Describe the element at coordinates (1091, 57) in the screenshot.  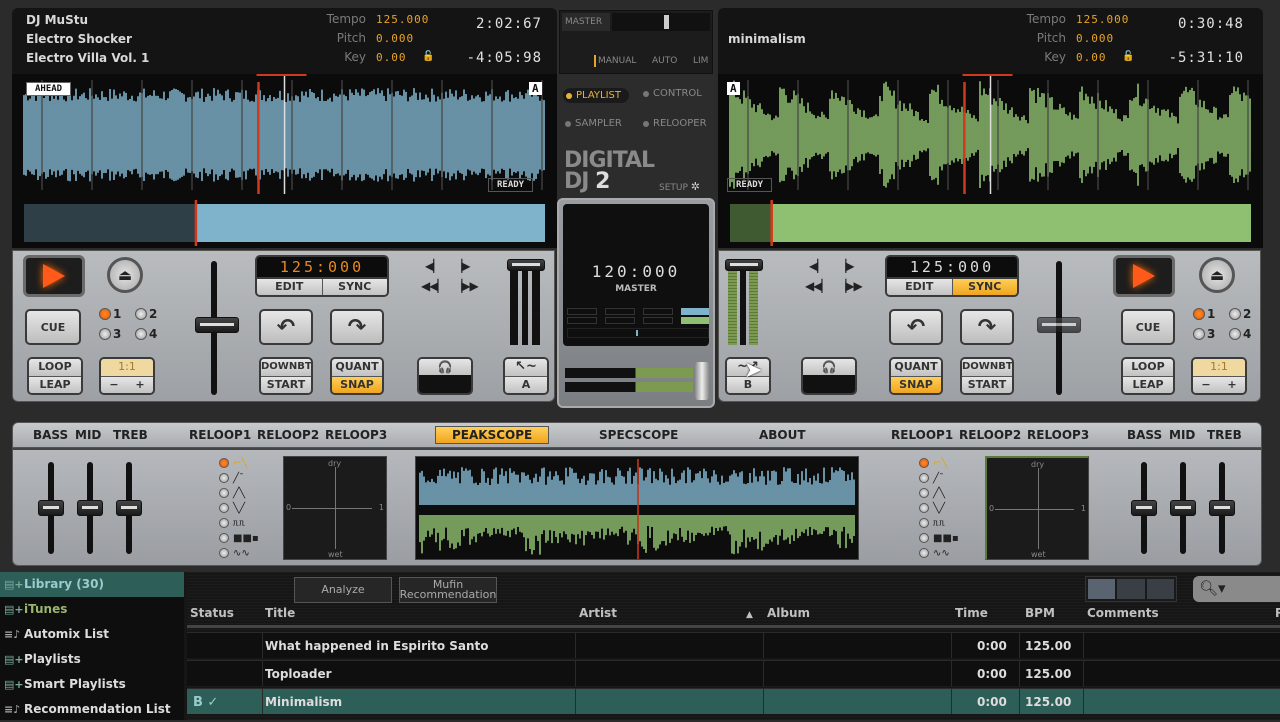
I see `deck-b-key-value: 0.00` at that location.